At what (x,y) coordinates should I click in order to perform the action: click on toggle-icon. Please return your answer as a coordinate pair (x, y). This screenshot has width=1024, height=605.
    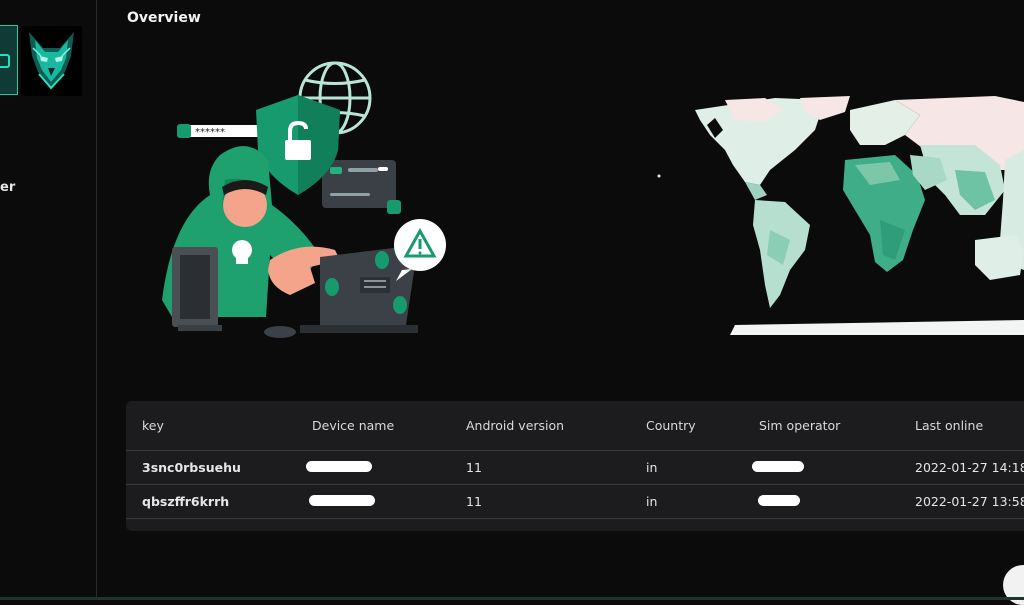
    Looking at the image, I should click on (5, 61).